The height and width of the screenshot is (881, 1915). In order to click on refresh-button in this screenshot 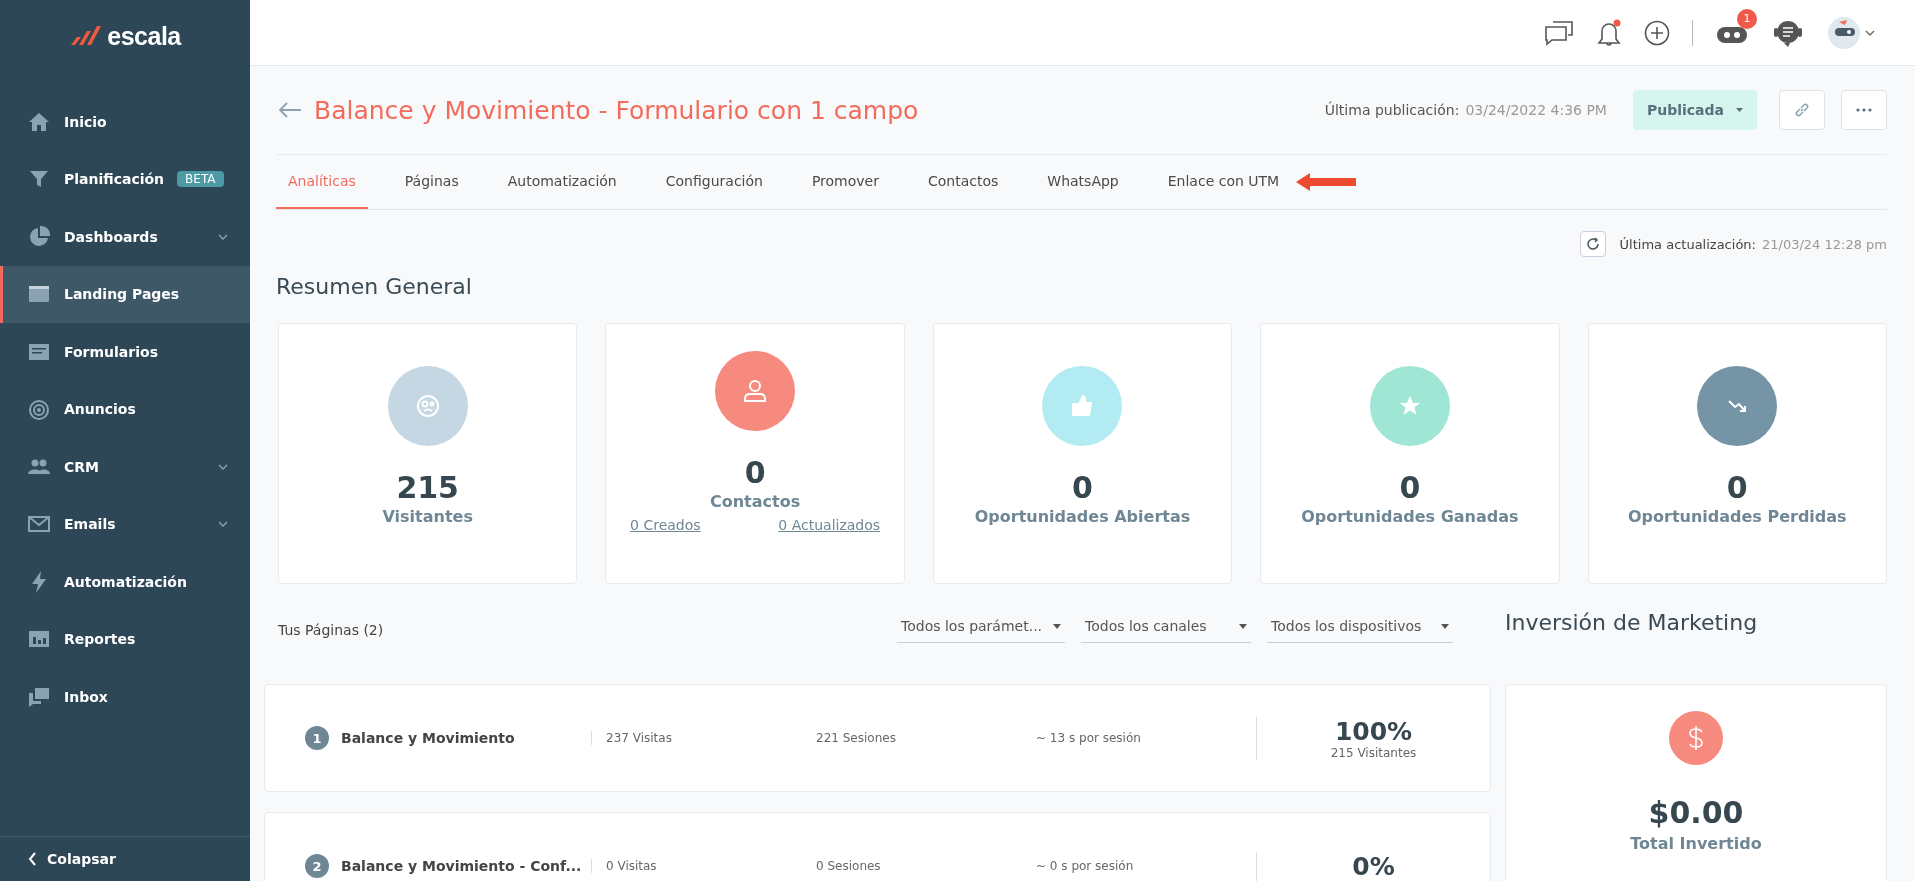, I will do `click(1592, 244)`.